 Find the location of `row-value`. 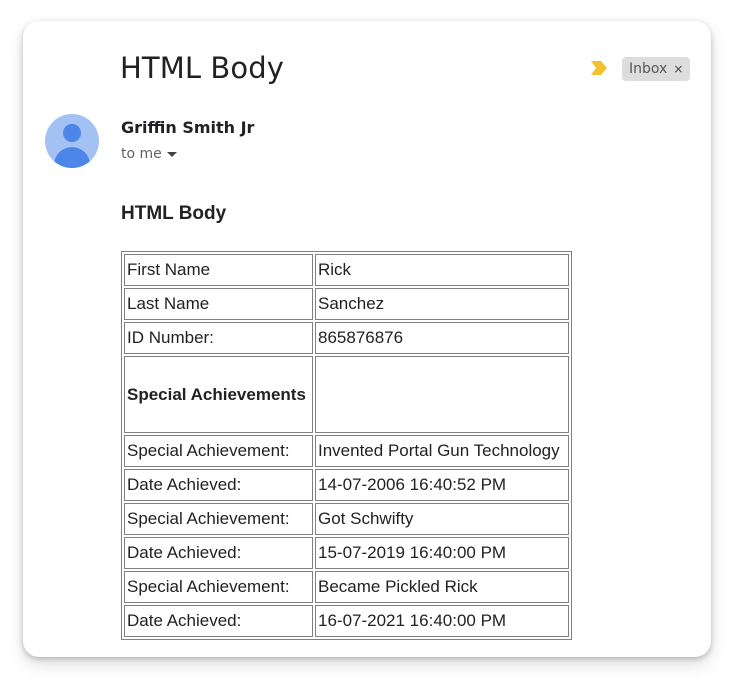

row-value is located at coordinates (442, 394).